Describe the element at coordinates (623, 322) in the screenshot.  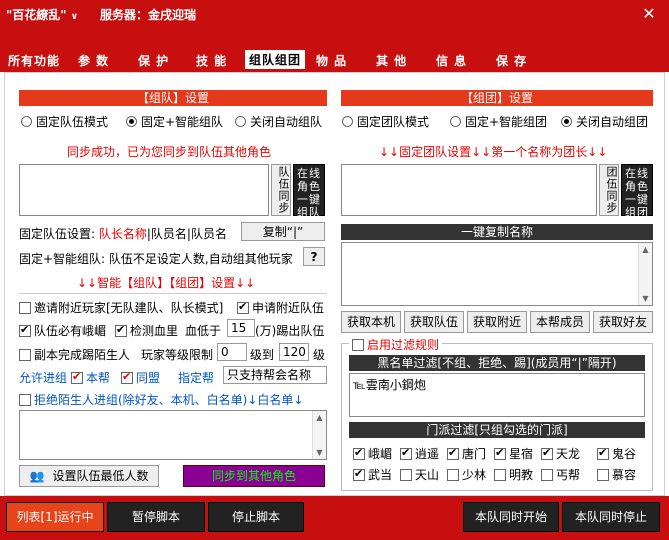
I see `get-friends-button: 获取好友` at that location.